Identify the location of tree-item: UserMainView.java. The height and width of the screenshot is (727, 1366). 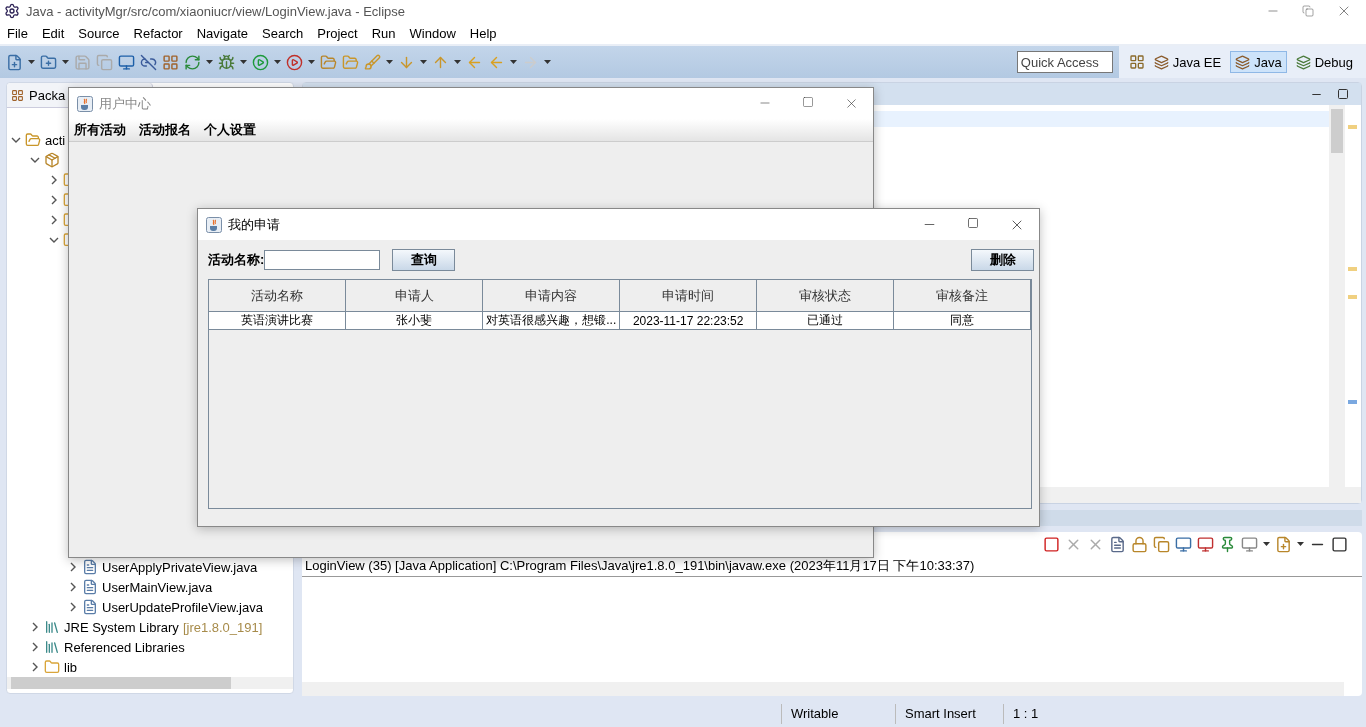
(157, 587).